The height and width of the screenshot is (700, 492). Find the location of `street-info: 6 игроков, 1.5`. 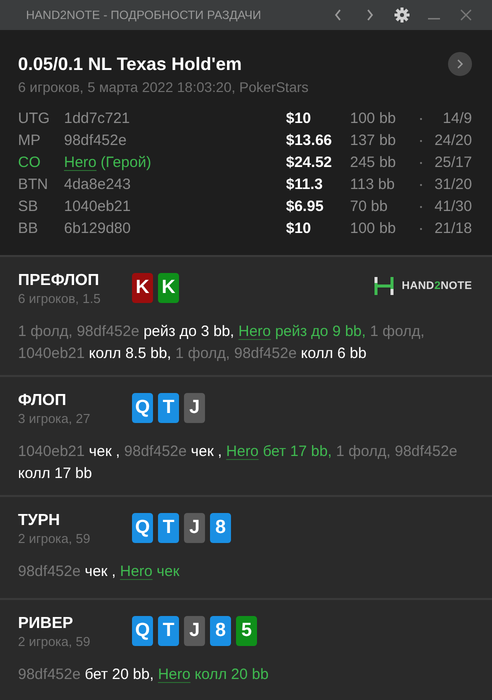

street-info: 6 игроков, 1.5 is located at coordinates (60, 299).